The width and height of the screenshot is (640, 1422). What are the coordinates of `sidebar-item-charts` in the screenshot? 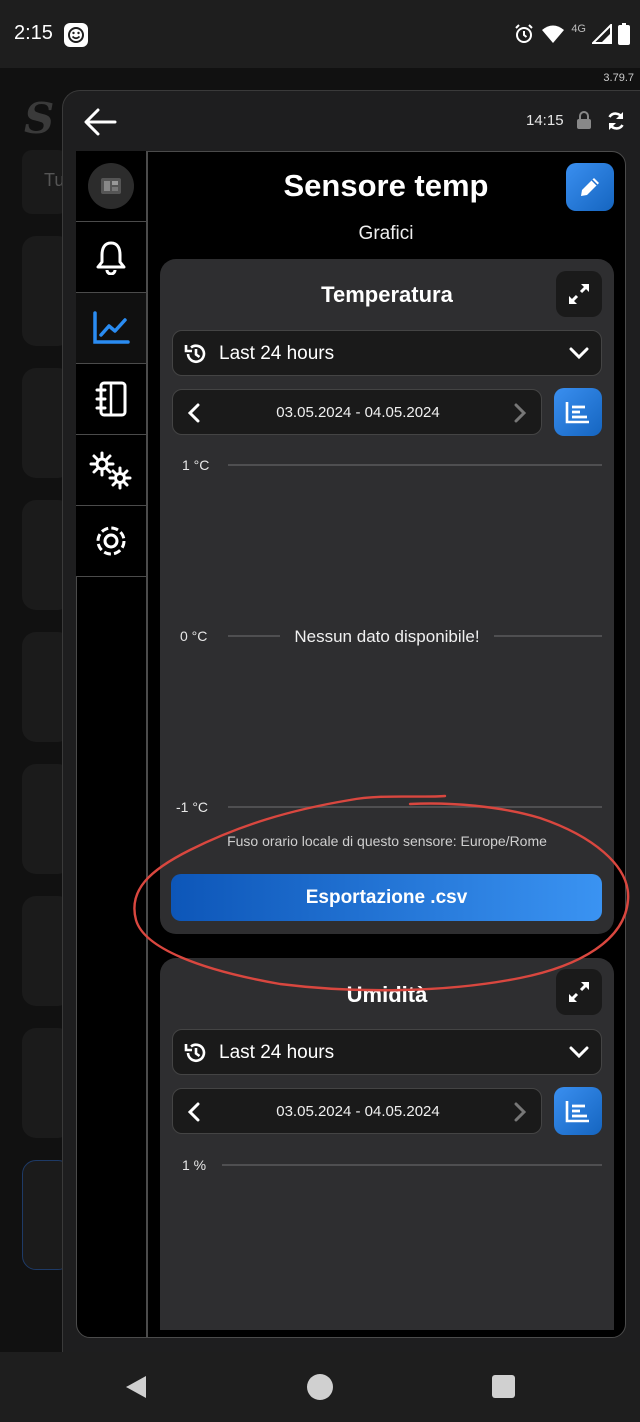 It's located at (111, 328).